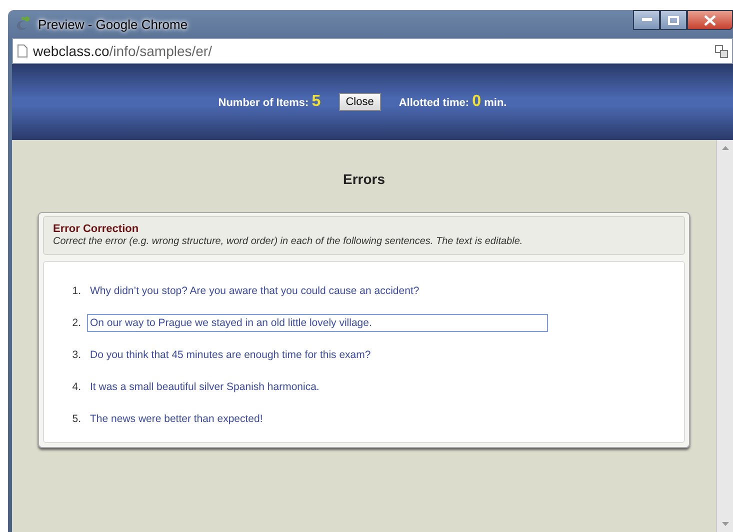  What do you see at coordinates (724, 336) in the screenshot?
I see `scrollbar` at bounding box center [724, 336].